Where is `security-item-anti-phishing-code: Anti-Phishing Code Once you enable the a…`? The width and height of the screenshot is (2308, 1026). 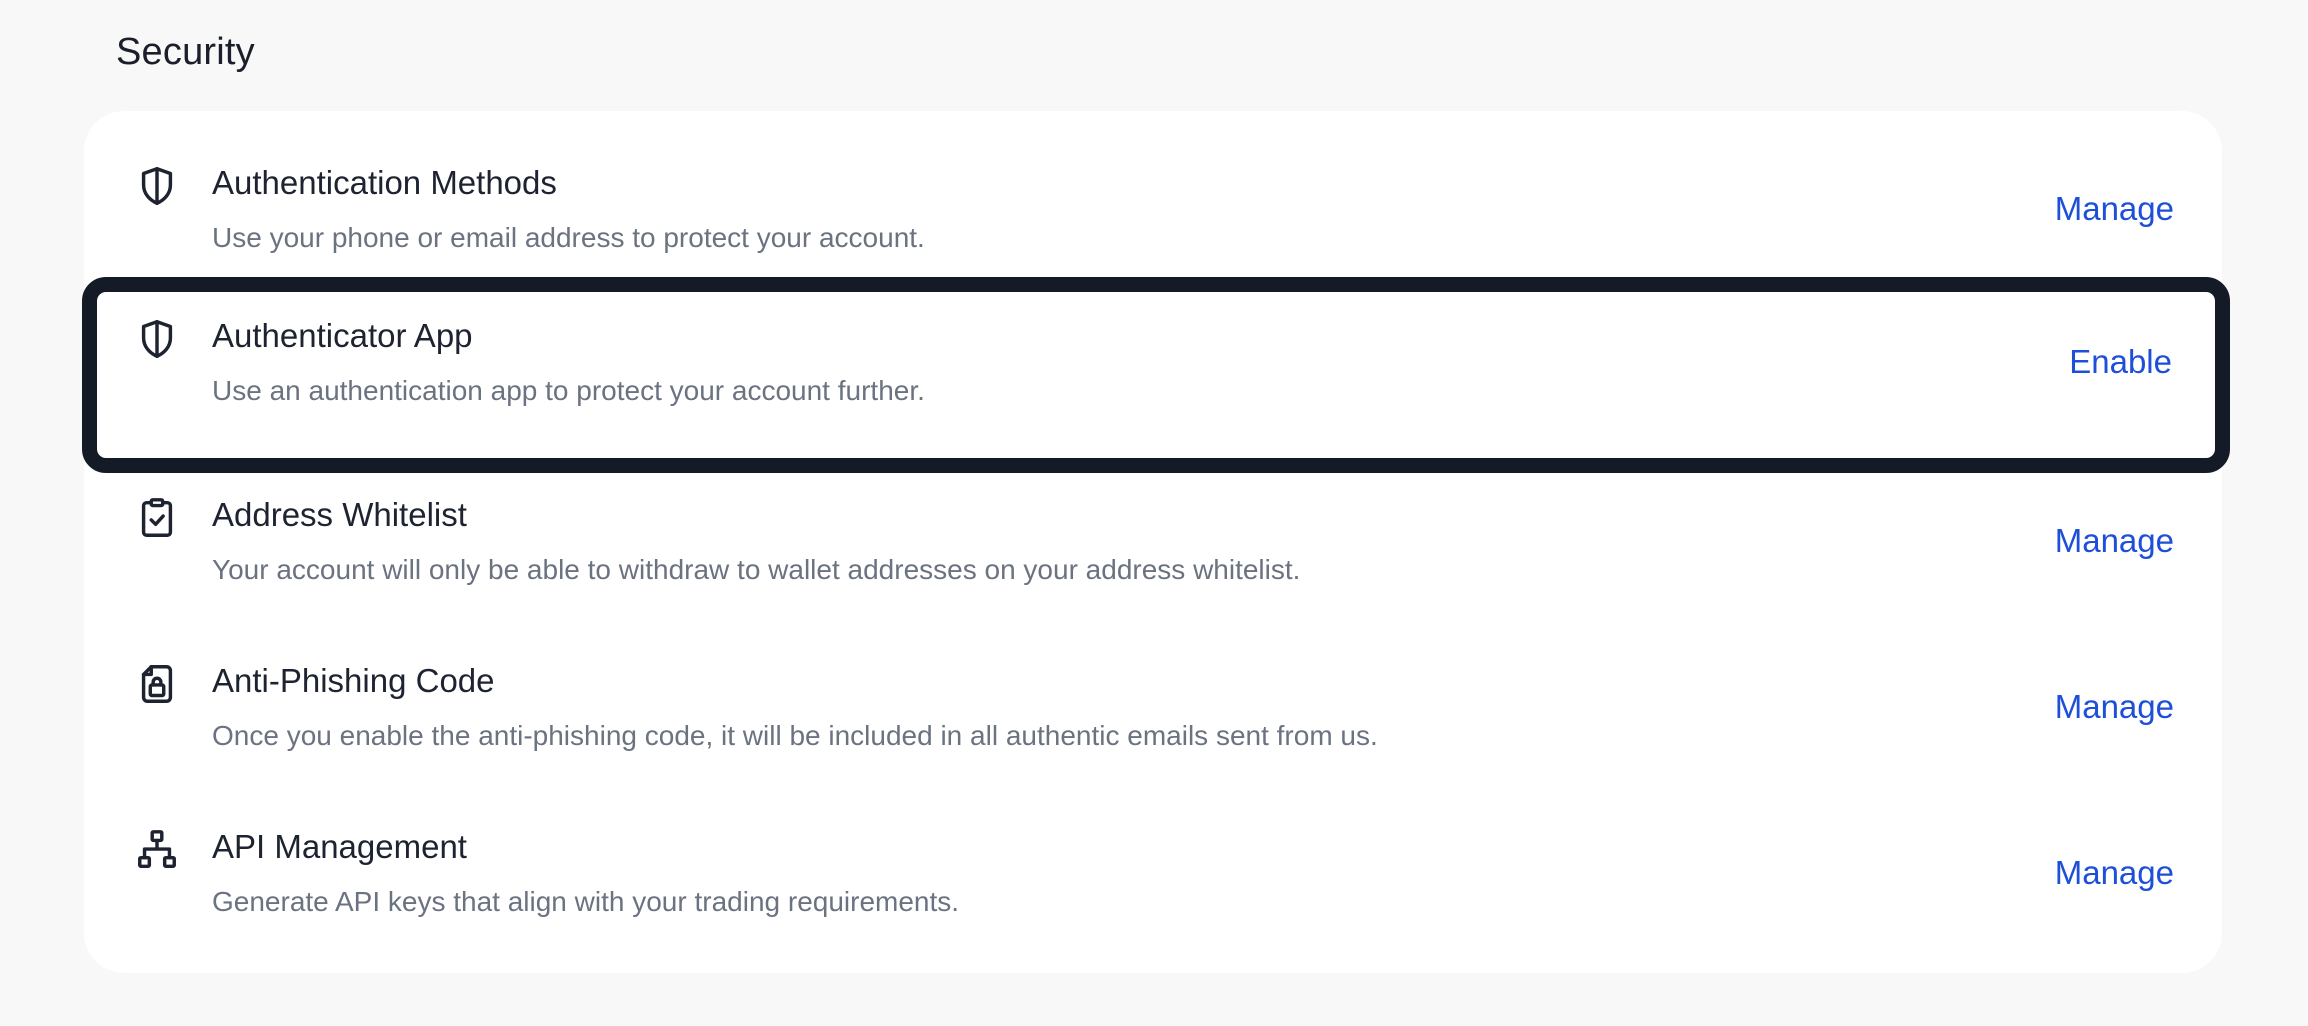 security-item-anti-phishing-code: Anti-Phishing Code Once you enable the a… is located at coordinates (1153, 692).